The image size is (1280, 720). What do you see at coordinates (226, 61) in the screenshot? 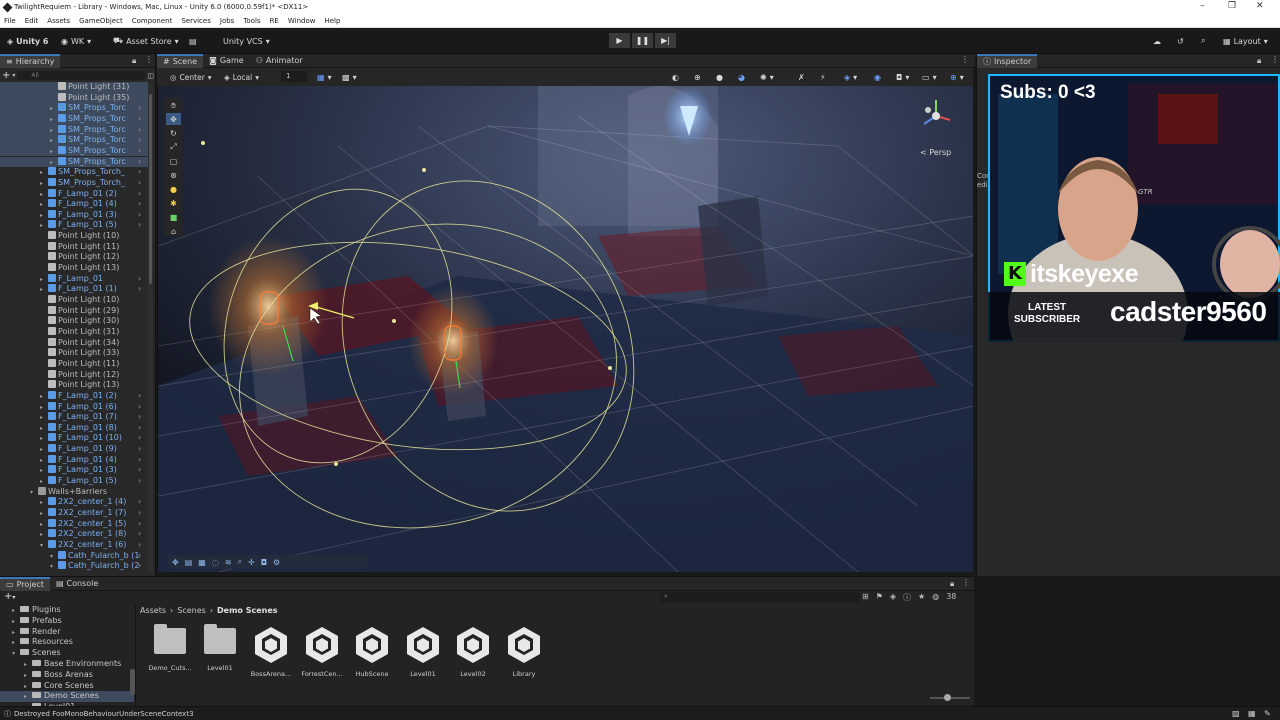
I see `tab-game: ◙ Game` at bounding box center [226, 61].